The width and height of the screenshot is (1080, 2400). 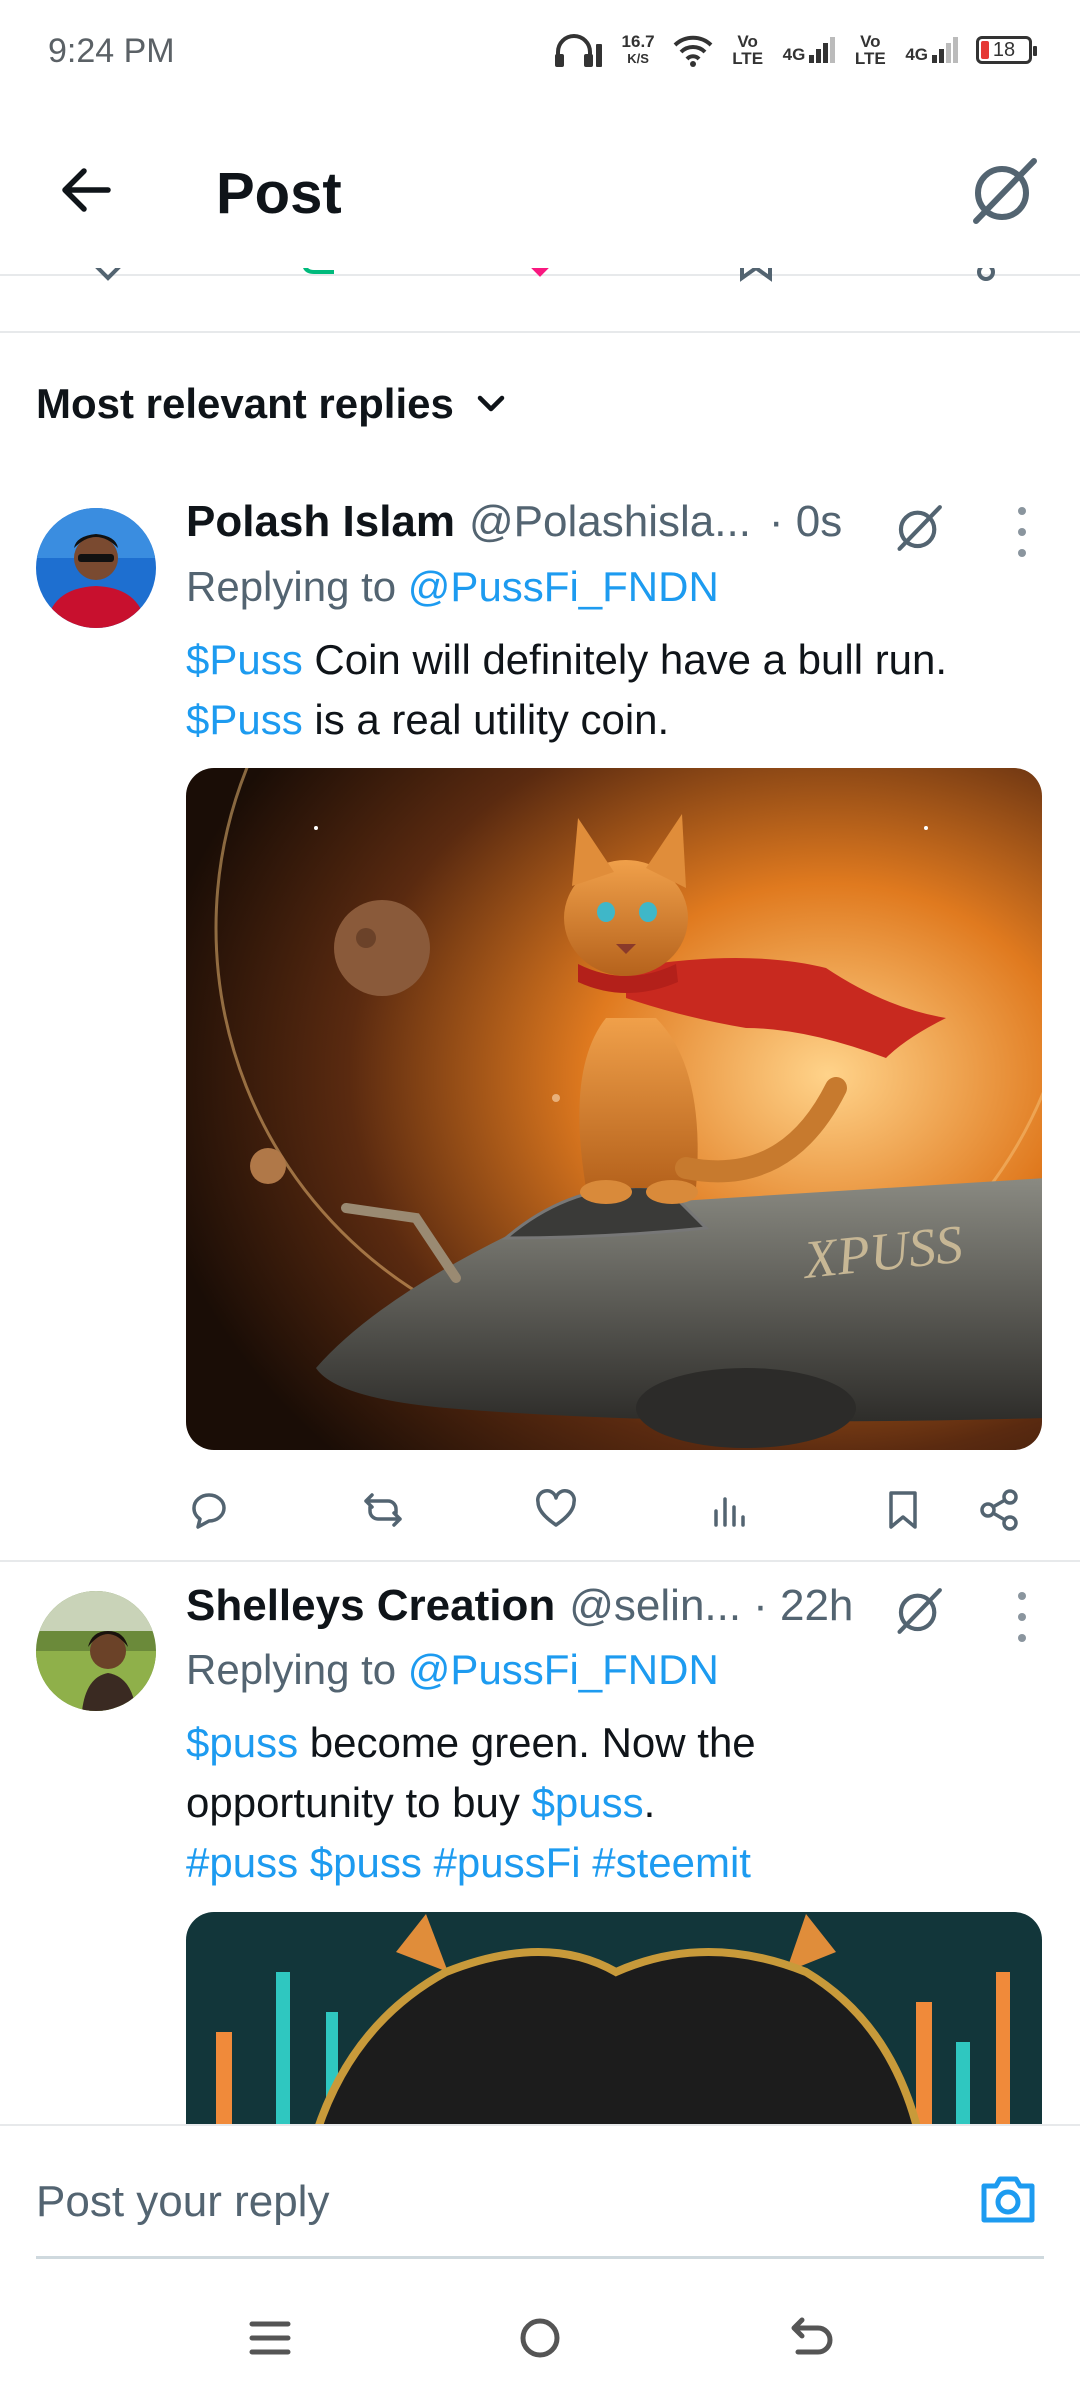 What do you see at coordinates (730, 1510) in the screenshot?
I see `views-icon` at bounding box center [730, 1510].